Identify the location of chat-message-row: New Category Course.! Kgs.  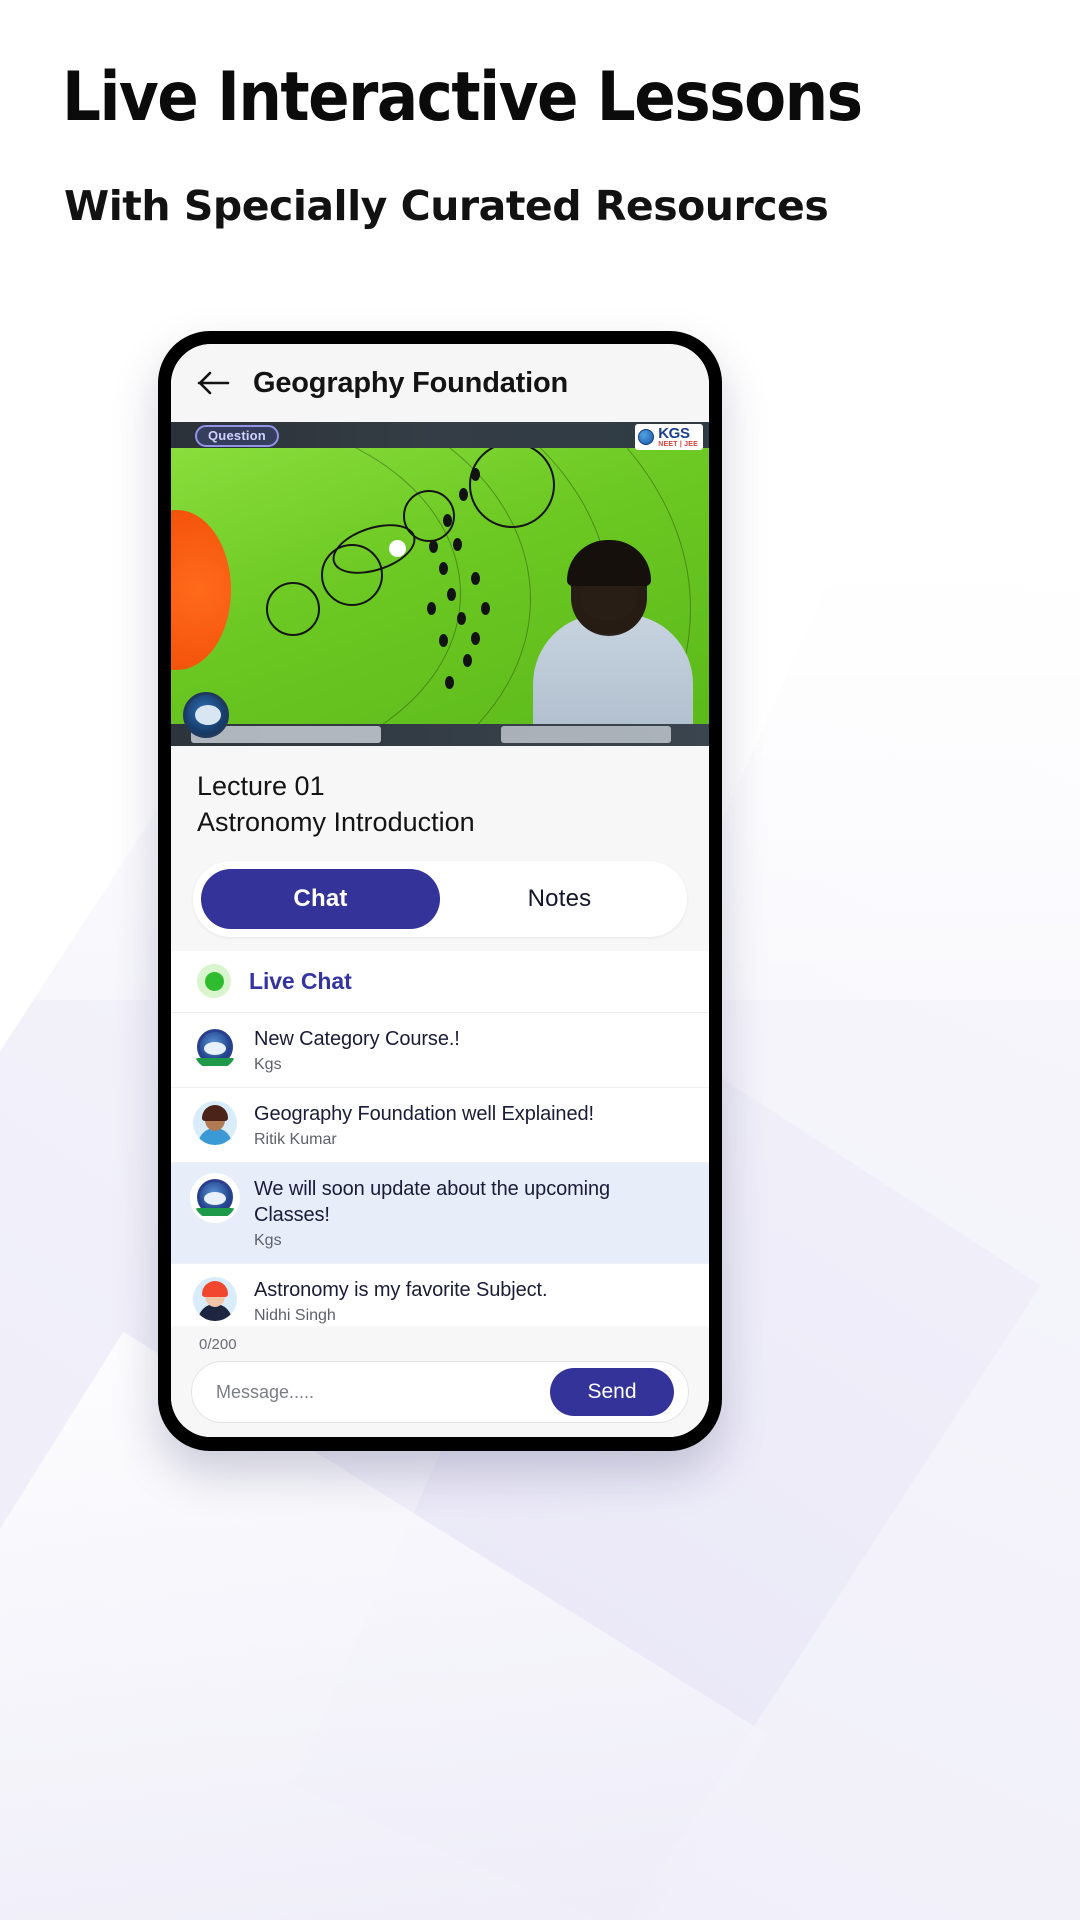
(440, 1051).